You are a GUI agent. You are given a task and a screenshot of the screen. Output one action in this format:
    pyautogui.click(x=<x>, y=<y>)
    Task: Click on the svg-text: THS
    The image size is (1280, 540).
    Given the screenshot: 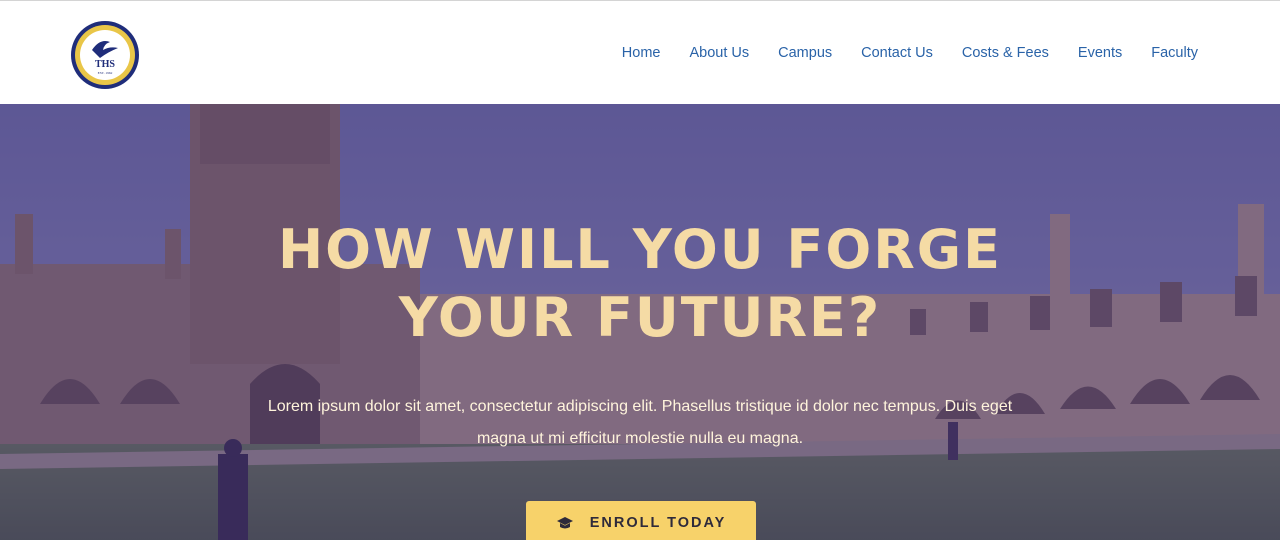 What is the action you would take?
    pyautogui.click(x=105, y=64)
    